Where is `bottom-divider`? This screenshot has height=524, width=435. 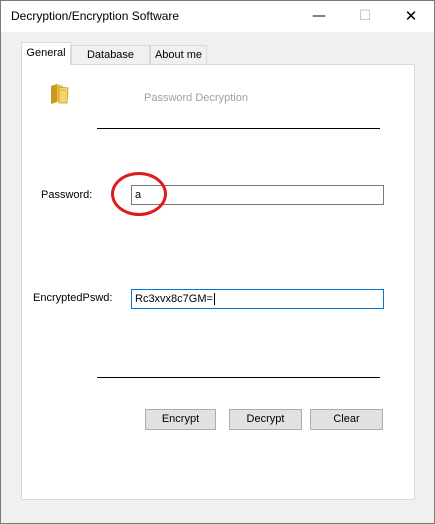 bottom-divider is located at coordinates (238, 377).